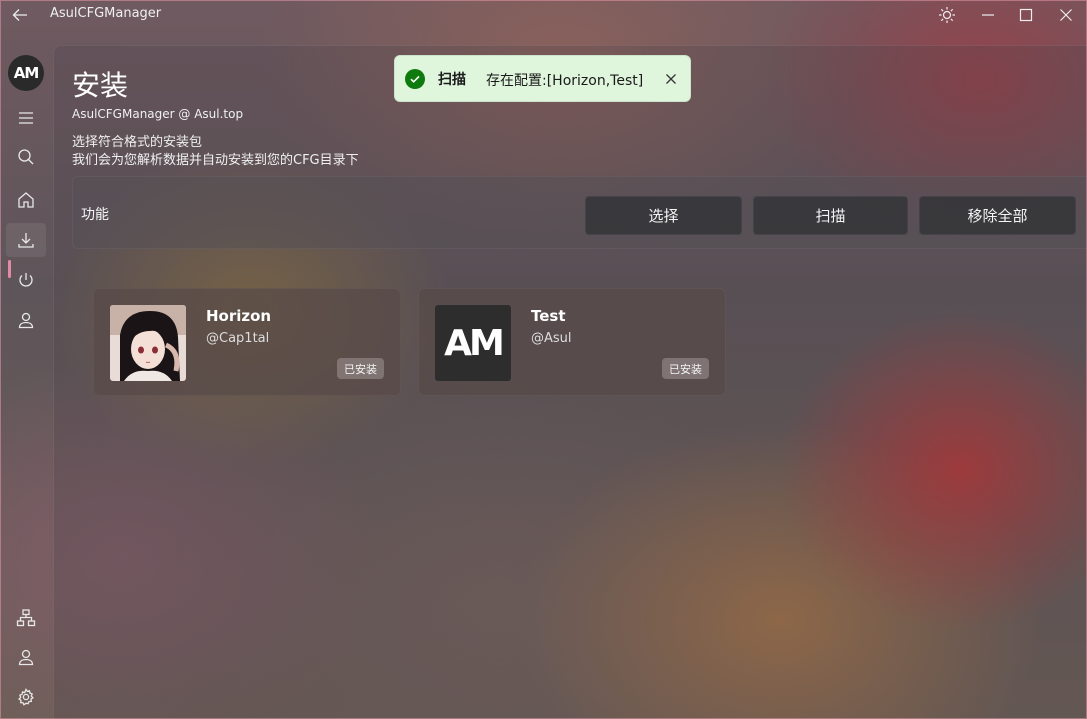  I want to click on nav-account, so click(26, 320).